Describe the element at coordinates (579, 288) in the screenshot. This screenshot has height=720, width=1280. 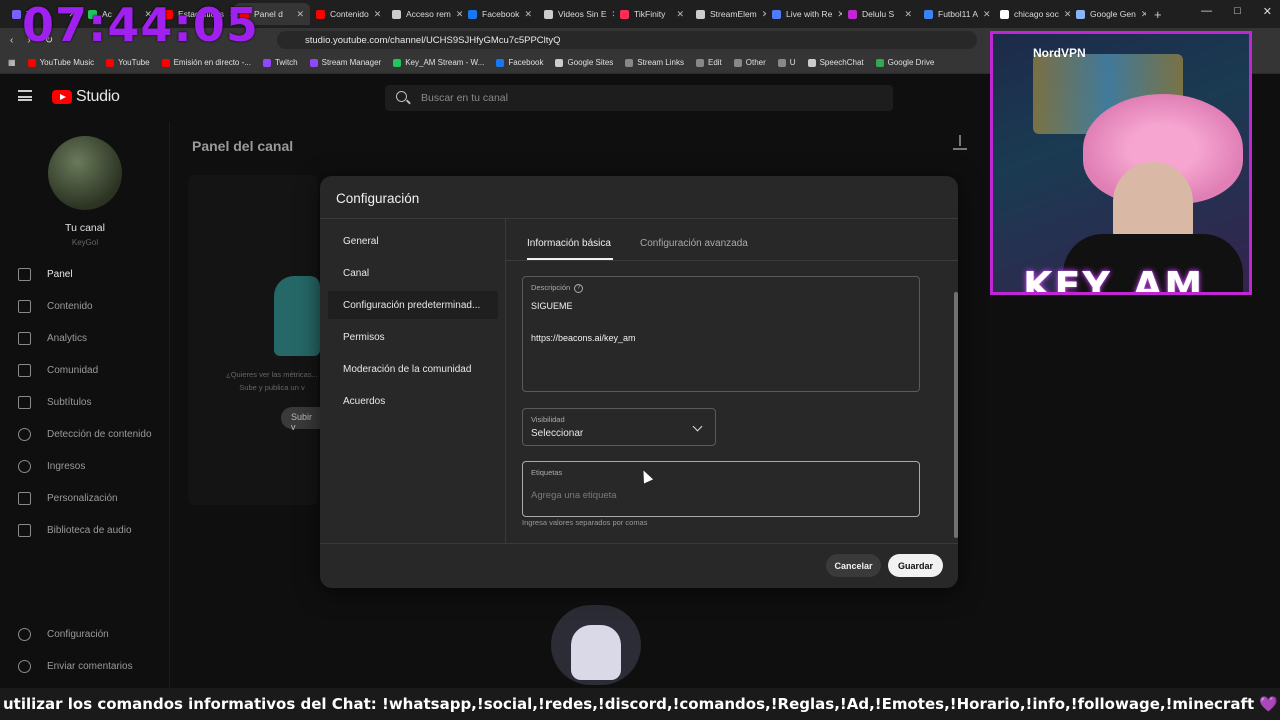
I see `help-icon: ?` at that location.